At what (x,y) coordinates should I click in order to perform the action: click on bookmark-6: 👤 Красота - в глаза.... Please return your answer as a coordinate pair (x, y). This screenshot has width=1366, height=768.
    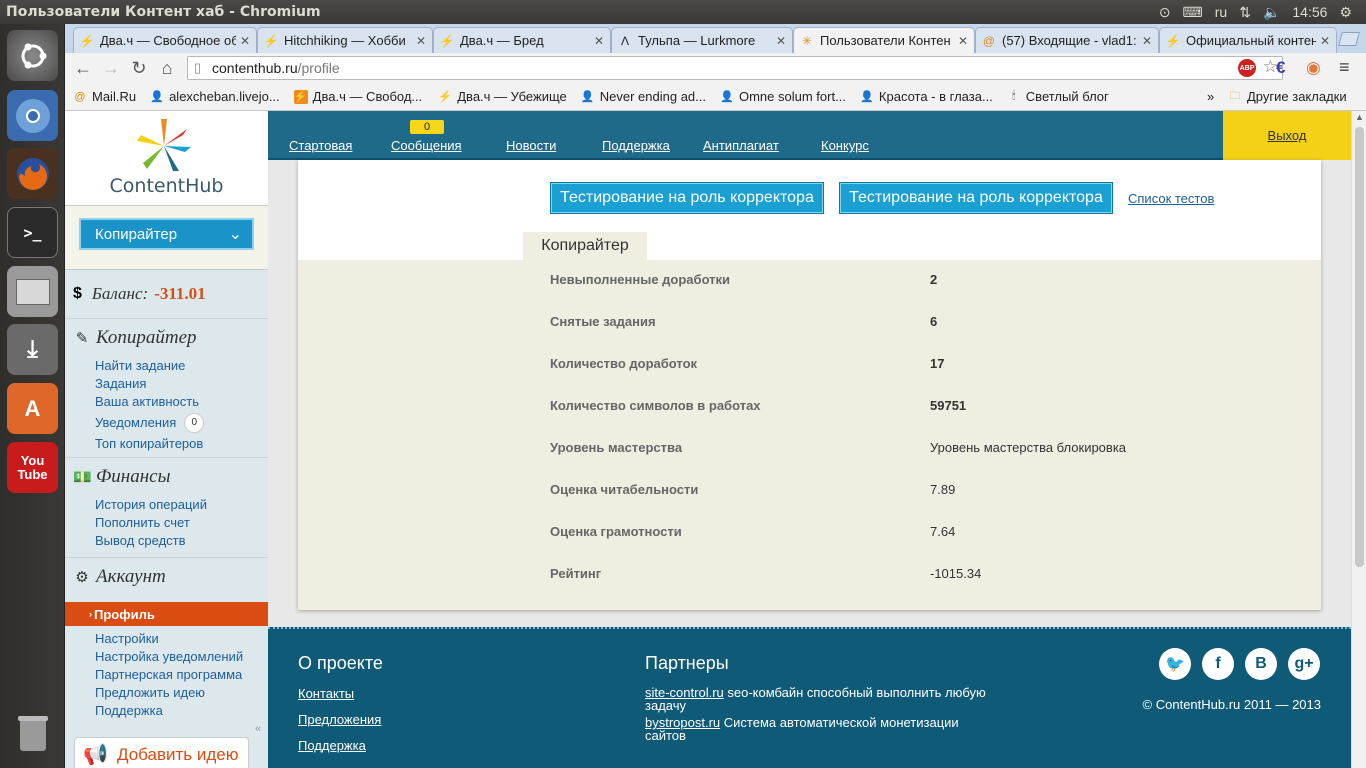
    Looking at the image, I should click on (926, 96).